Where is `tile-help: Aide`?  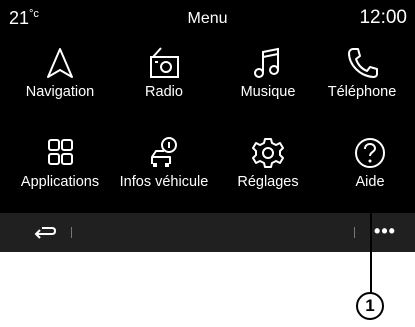
tile-help: Aide is located at coordinates (366, 171).